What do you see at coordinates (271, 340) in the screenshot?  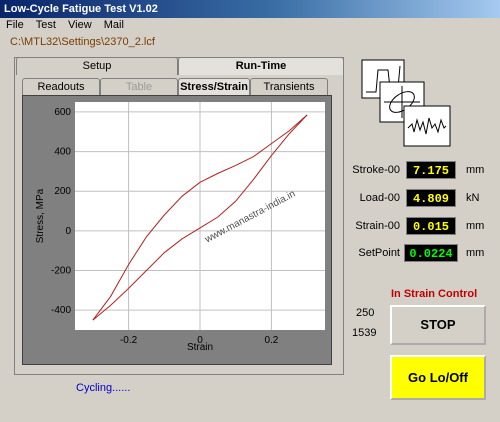 I see `x-tick-label: 0.2` at bounding box center [271, 340].